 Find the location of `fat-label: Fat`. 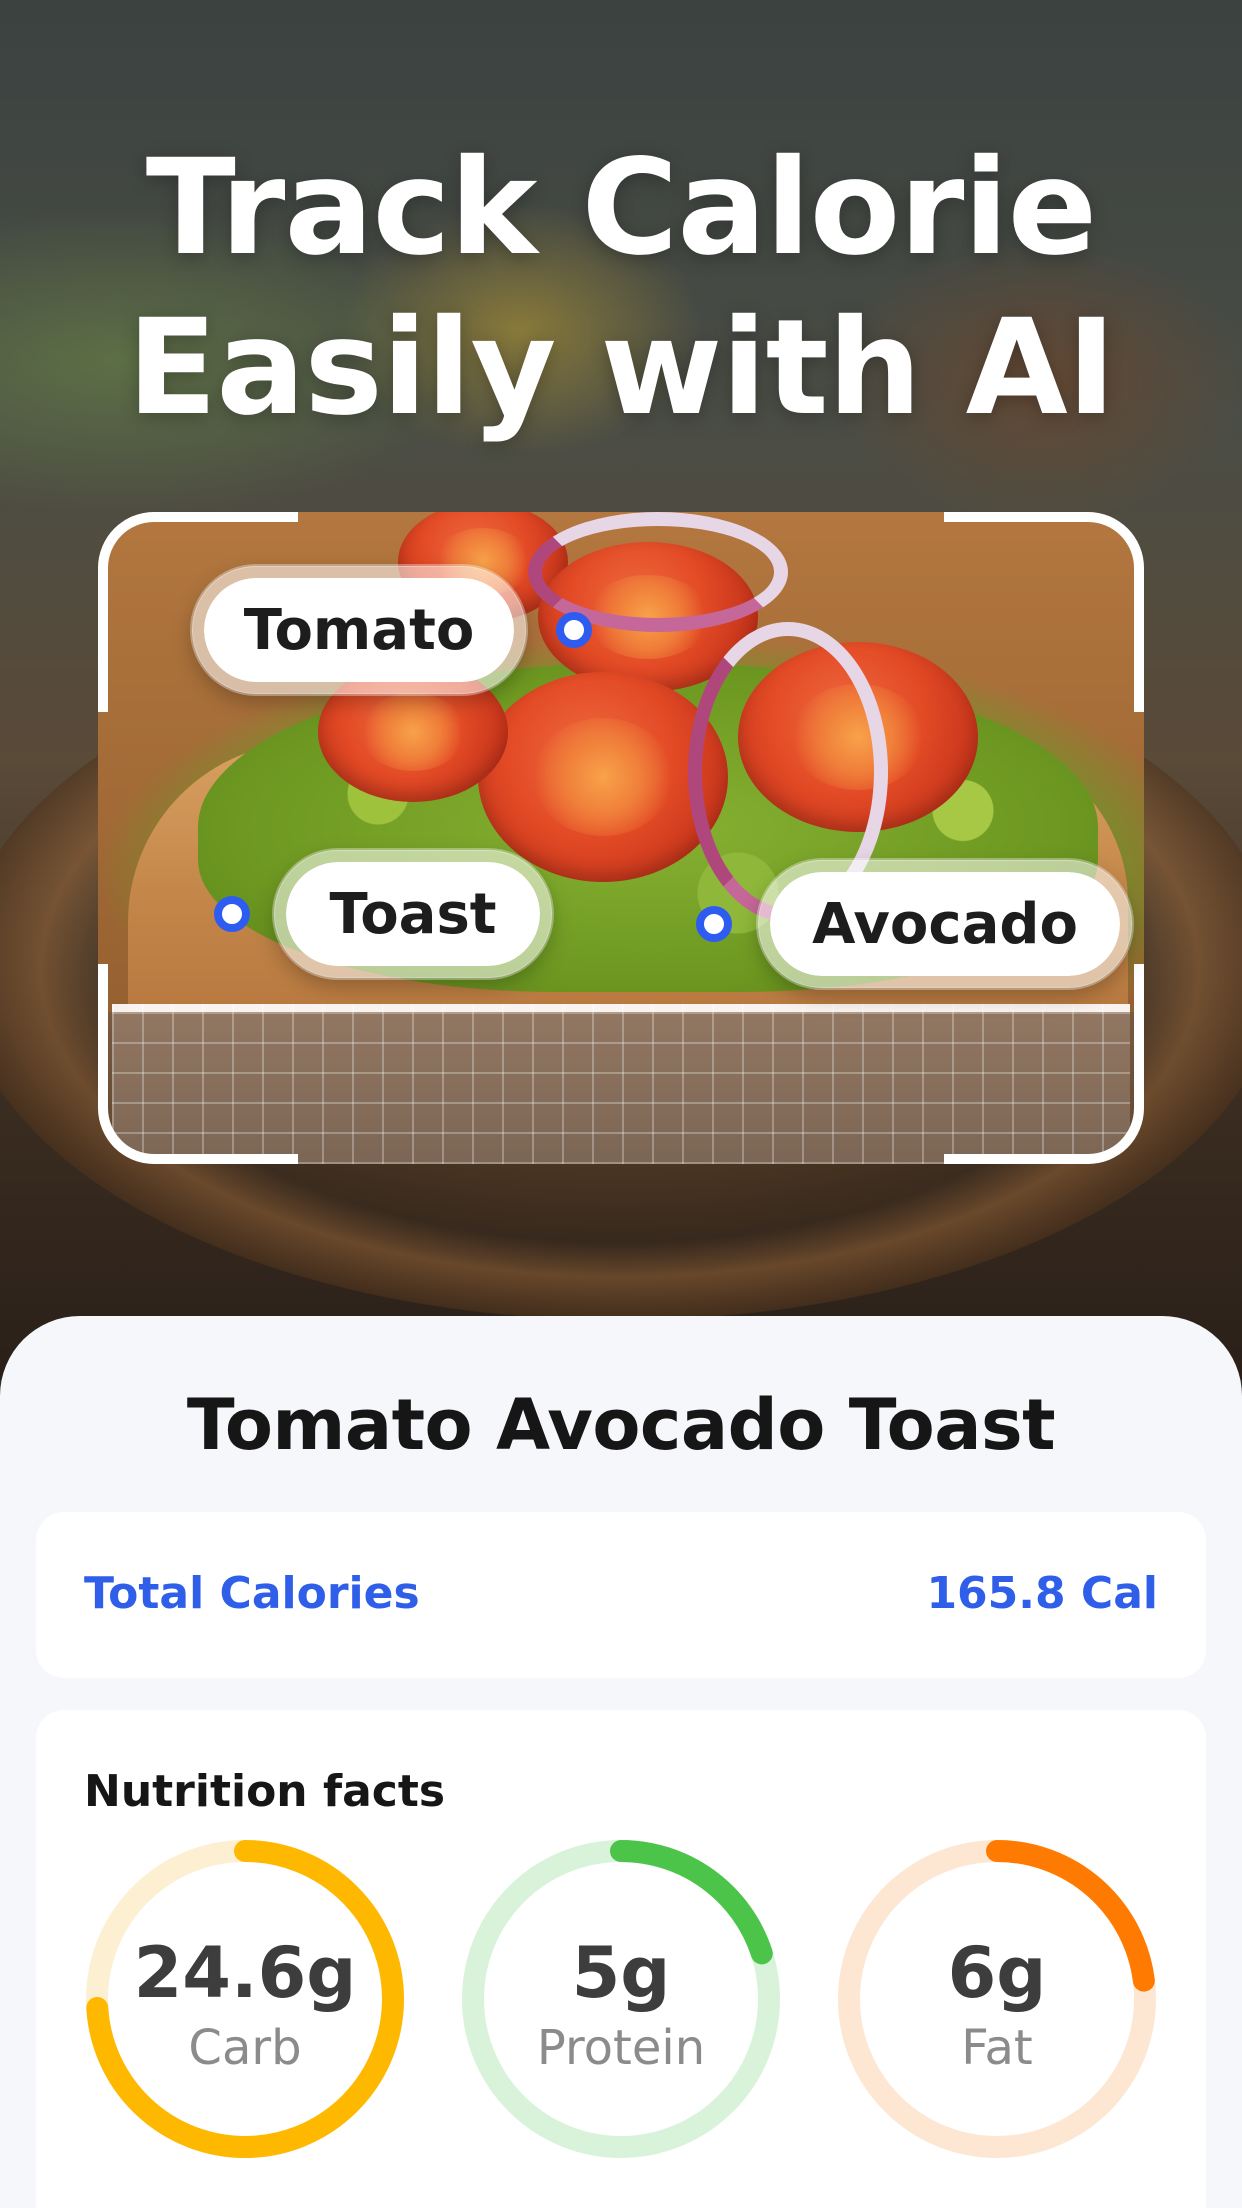

fat-label: Fat is located at coordinates (997, 2048).